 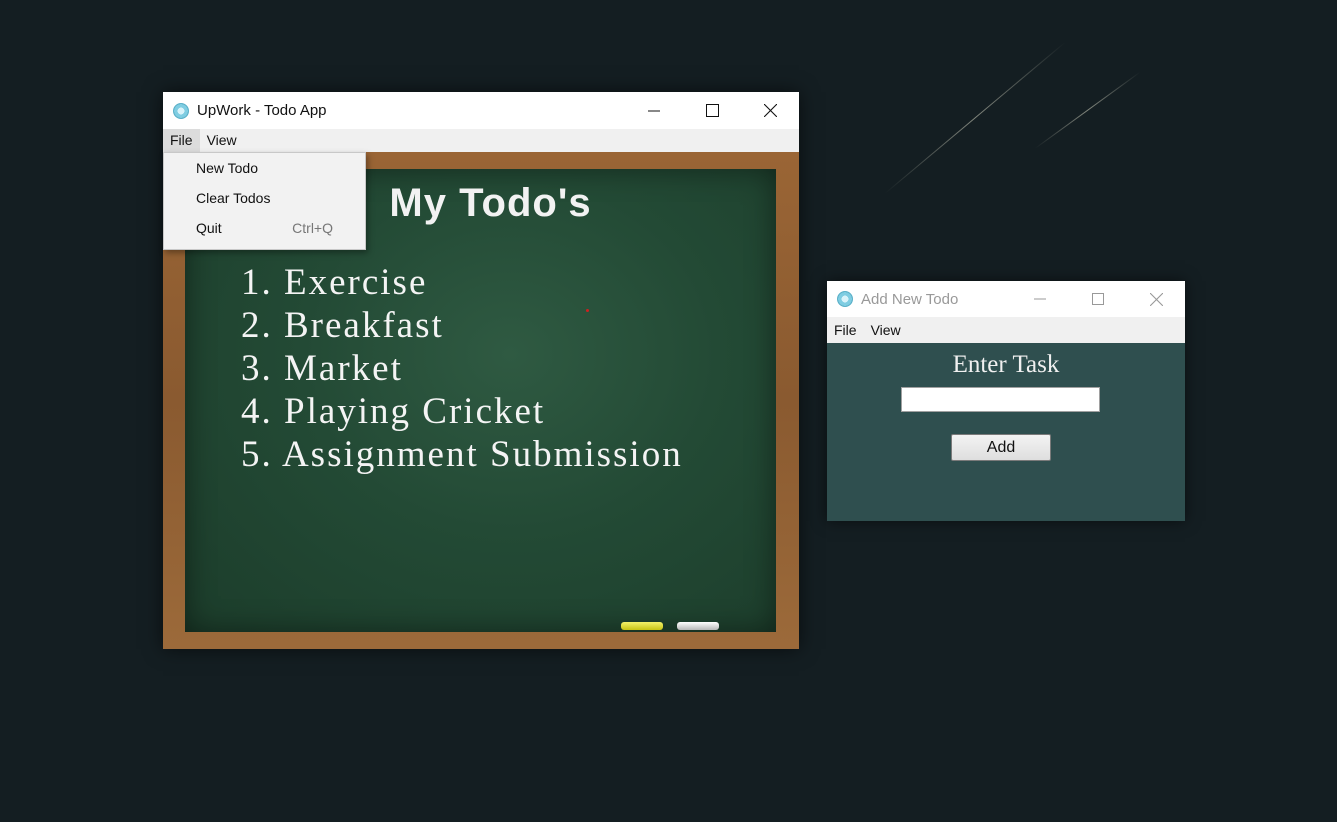 What do you see at coordinates (322, 368) in the screenshot?
I see `todo-item: 3. Market` at bounding box center [322, 368].